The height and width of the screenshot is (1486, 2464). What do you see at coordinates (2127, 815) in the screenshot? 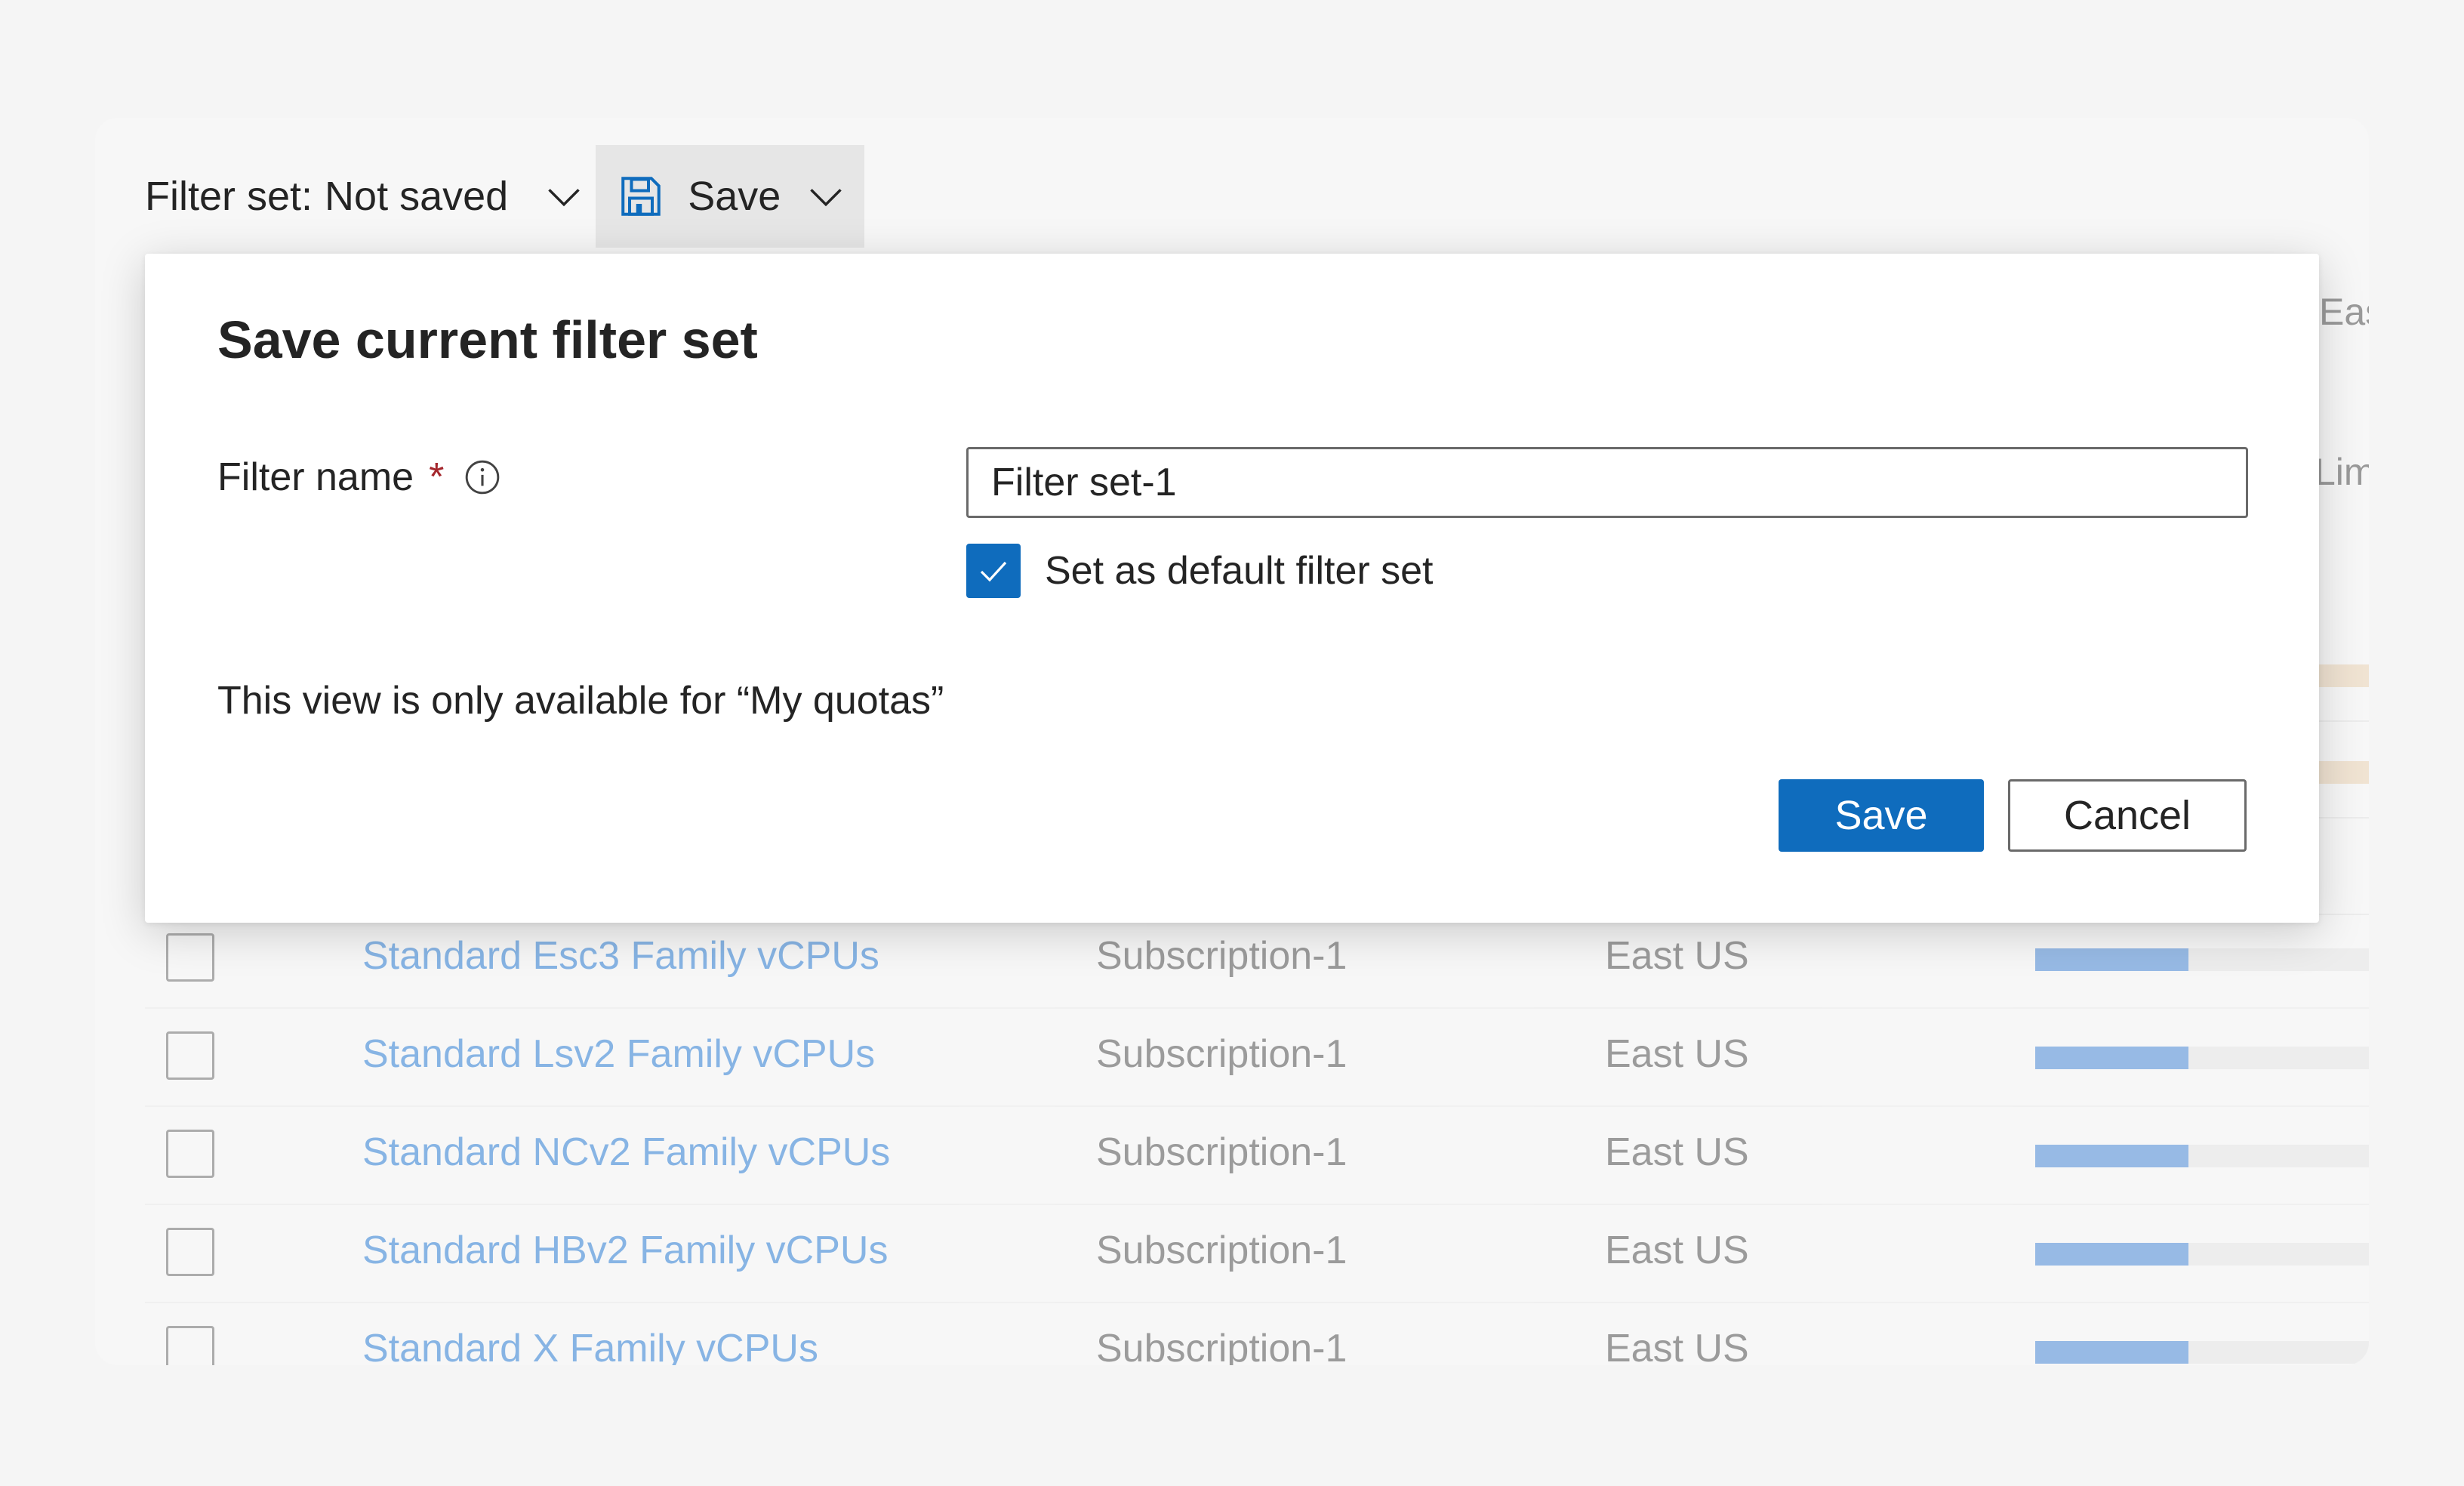
I see `cancel-button: Cancel` at bounding box center [2127, 815].